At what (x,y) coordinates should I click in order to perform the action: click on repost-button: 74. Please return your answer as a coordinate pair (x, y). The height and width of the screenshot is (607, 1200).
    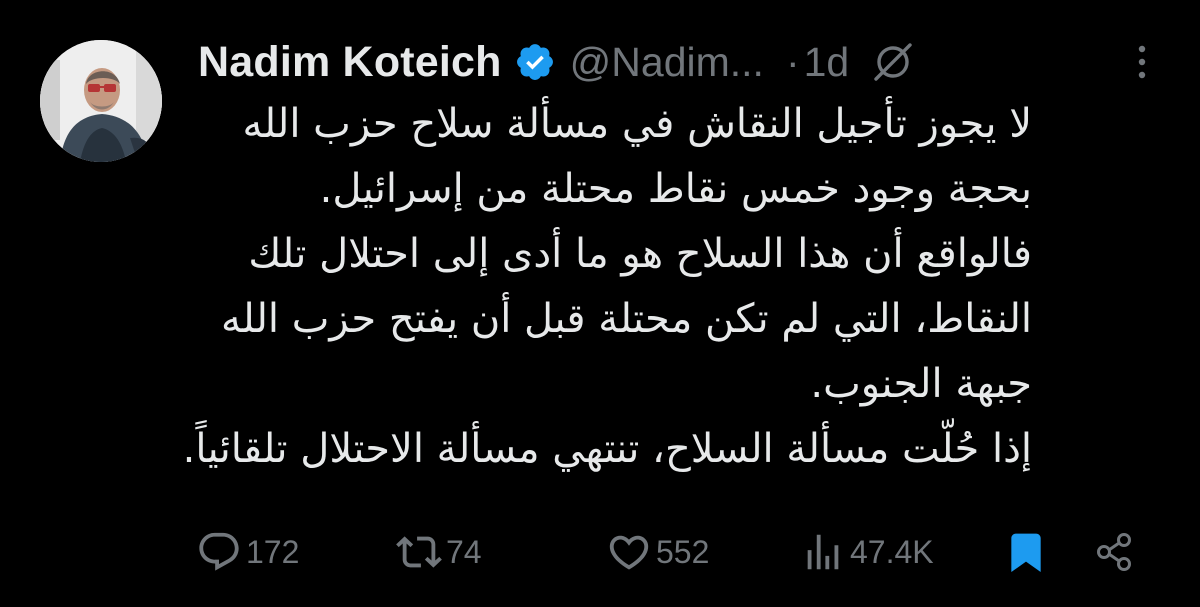
    Looking at the image, I should click on (439, 552).